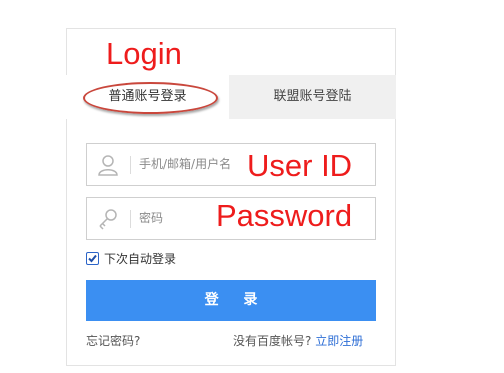 Image resolution: width=504 pixels, height=373 pixels. I want to click on register-link: 立即注册, so click(339, 341).